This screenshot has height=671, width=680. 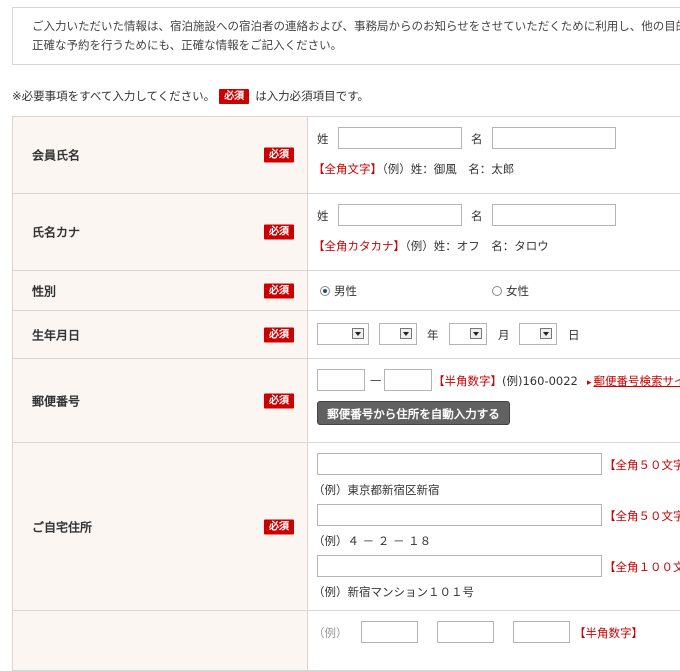 I want to click on name-hint-format: 【全角文字】, so click(x=347, y=169).